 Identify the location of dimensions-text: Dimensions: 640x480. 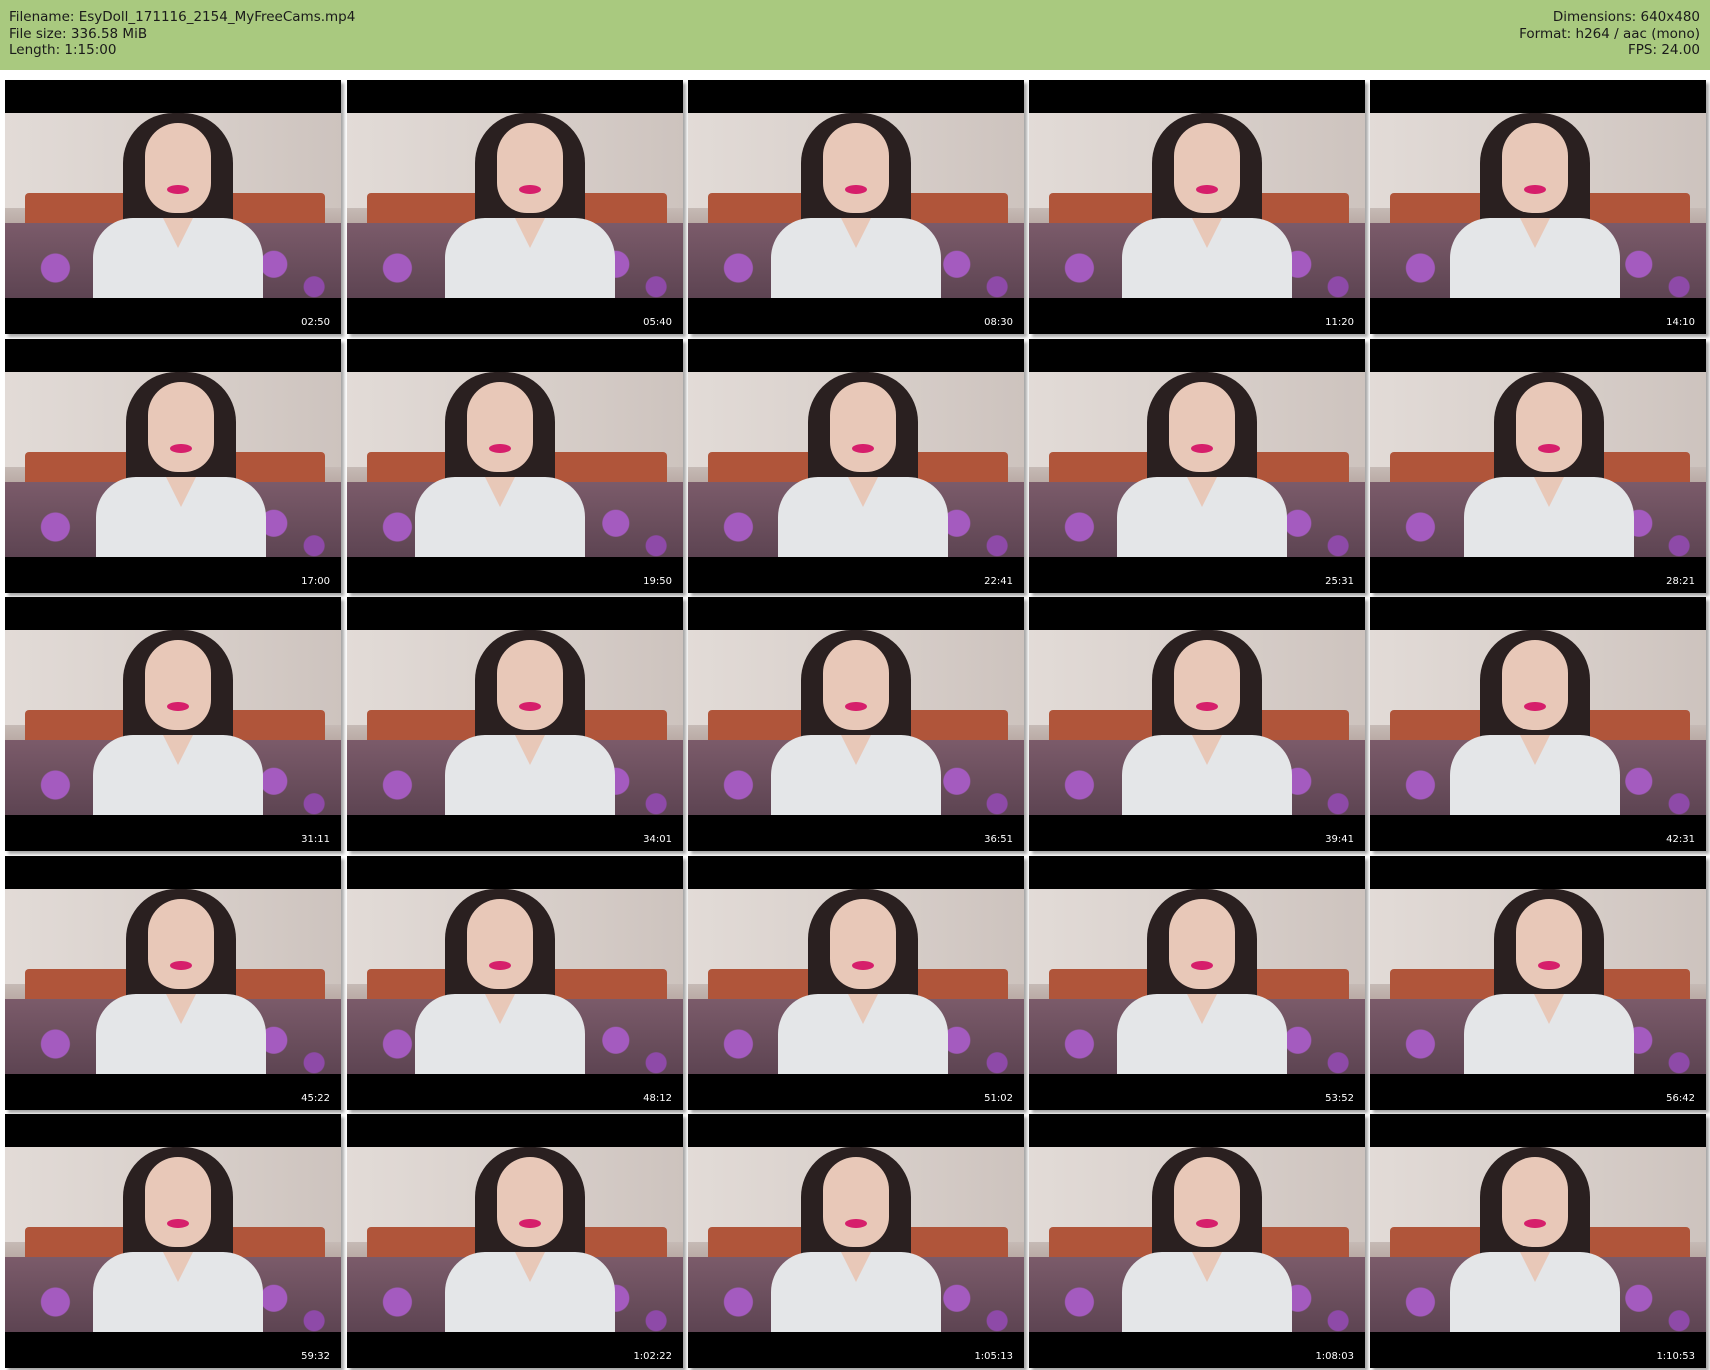
(1626, 17).